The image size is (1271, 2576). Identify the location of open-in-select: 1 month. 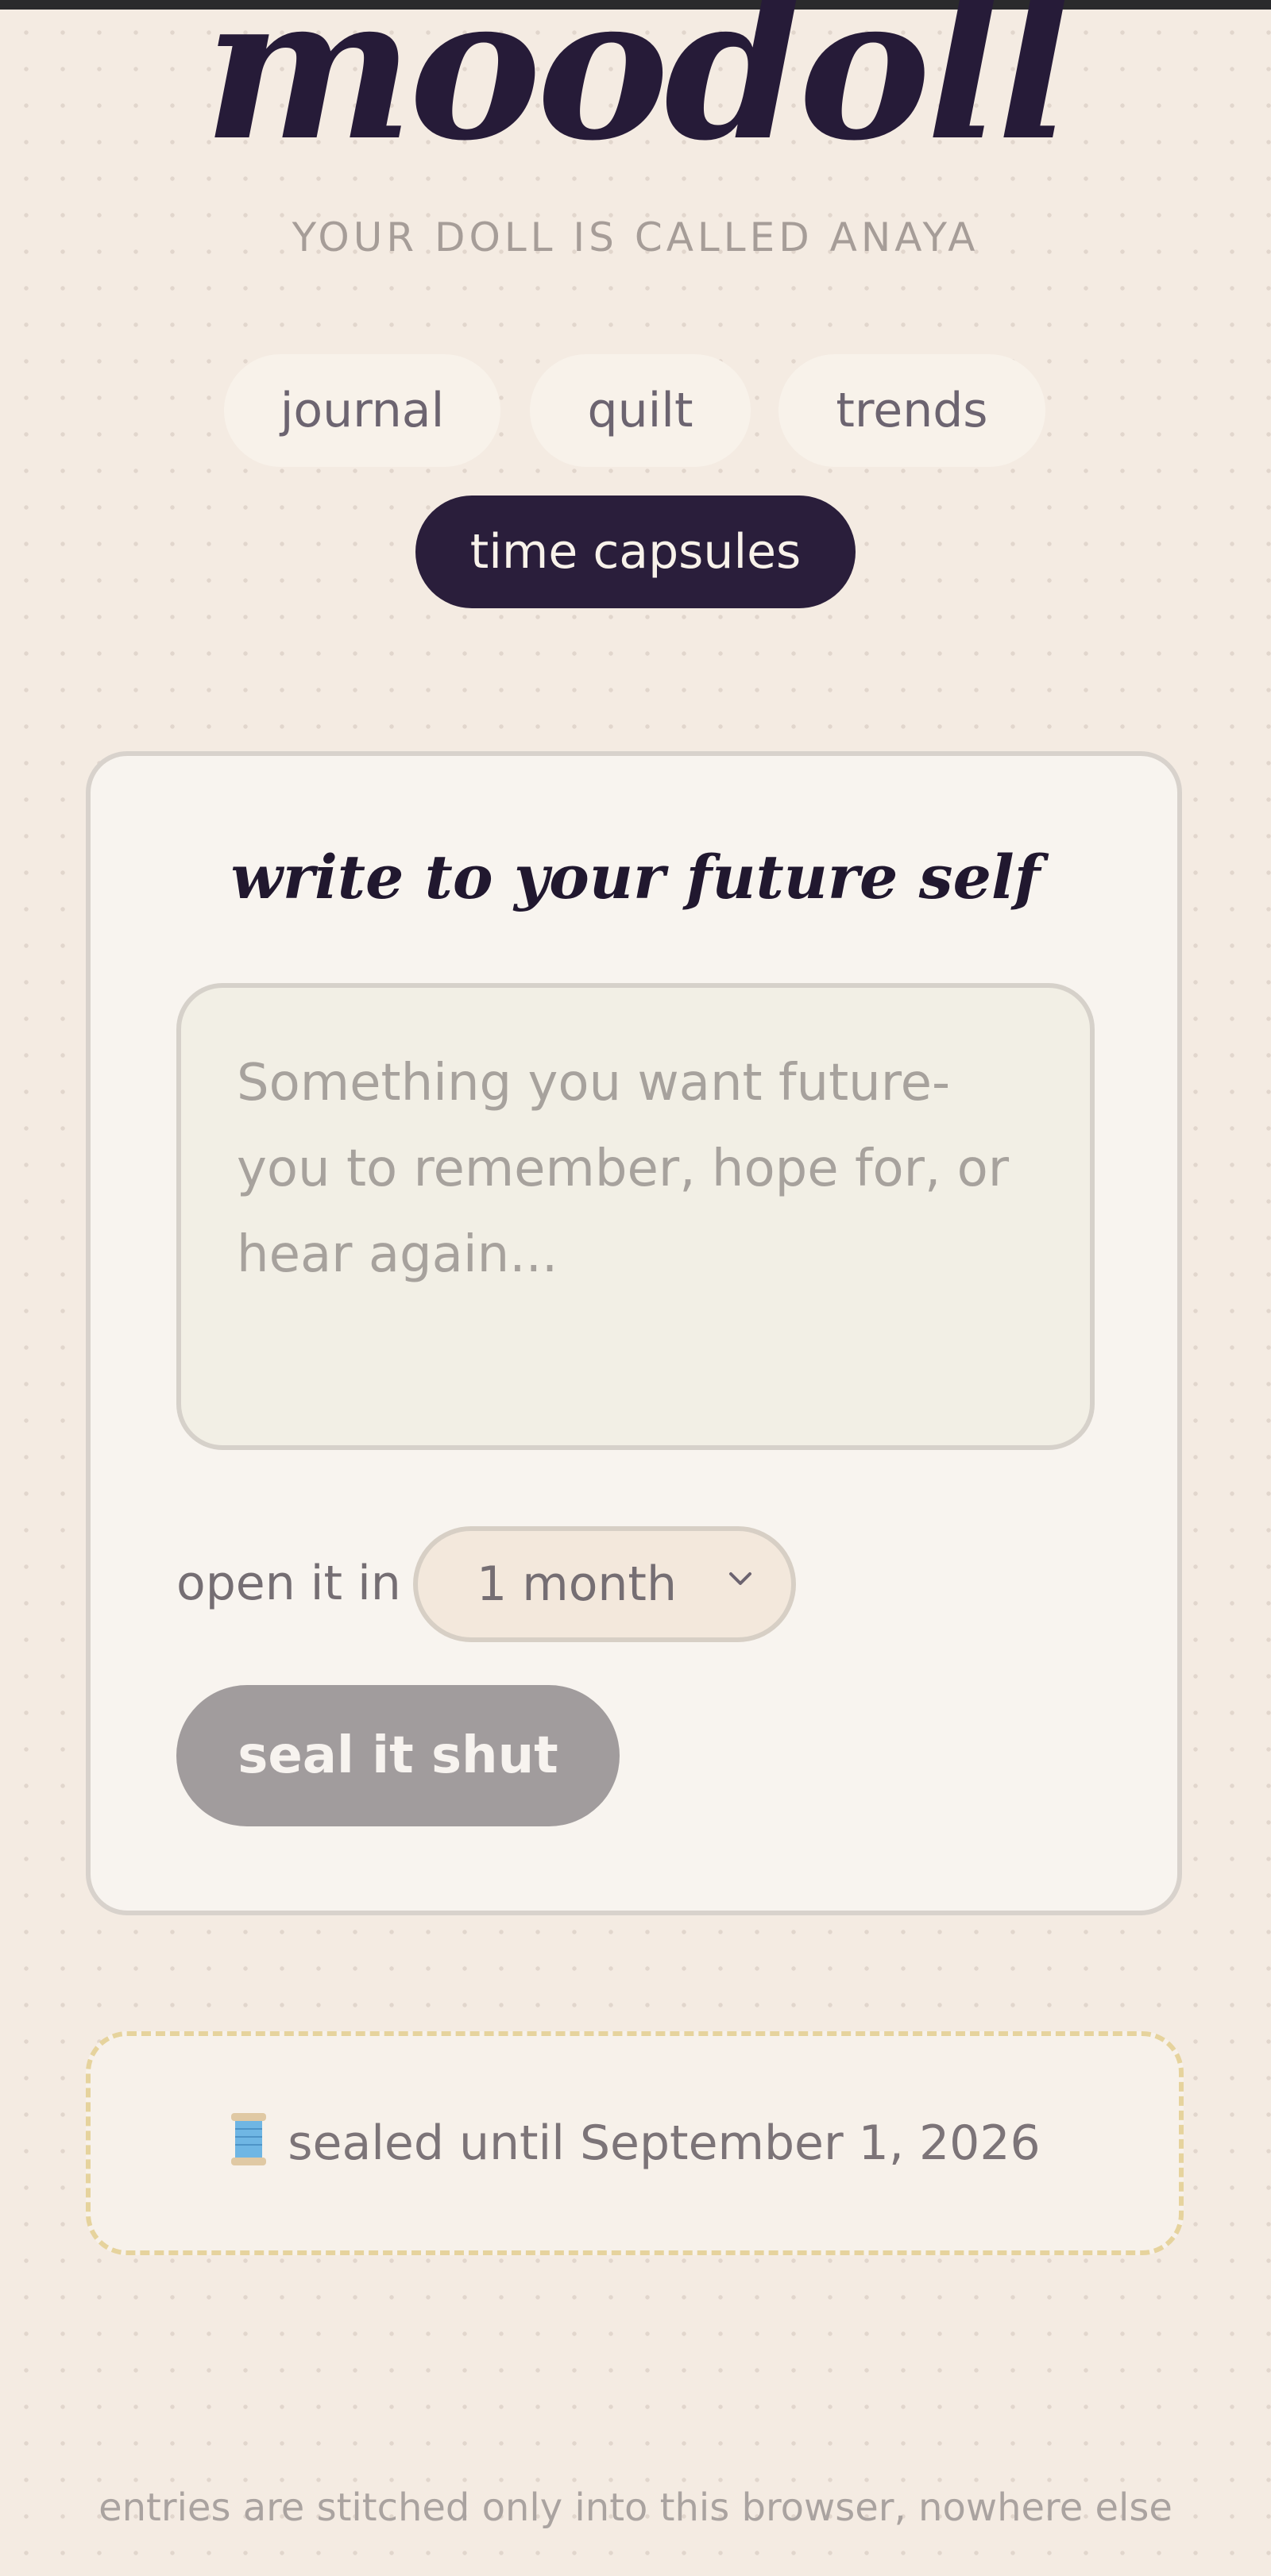
(605, 1584).